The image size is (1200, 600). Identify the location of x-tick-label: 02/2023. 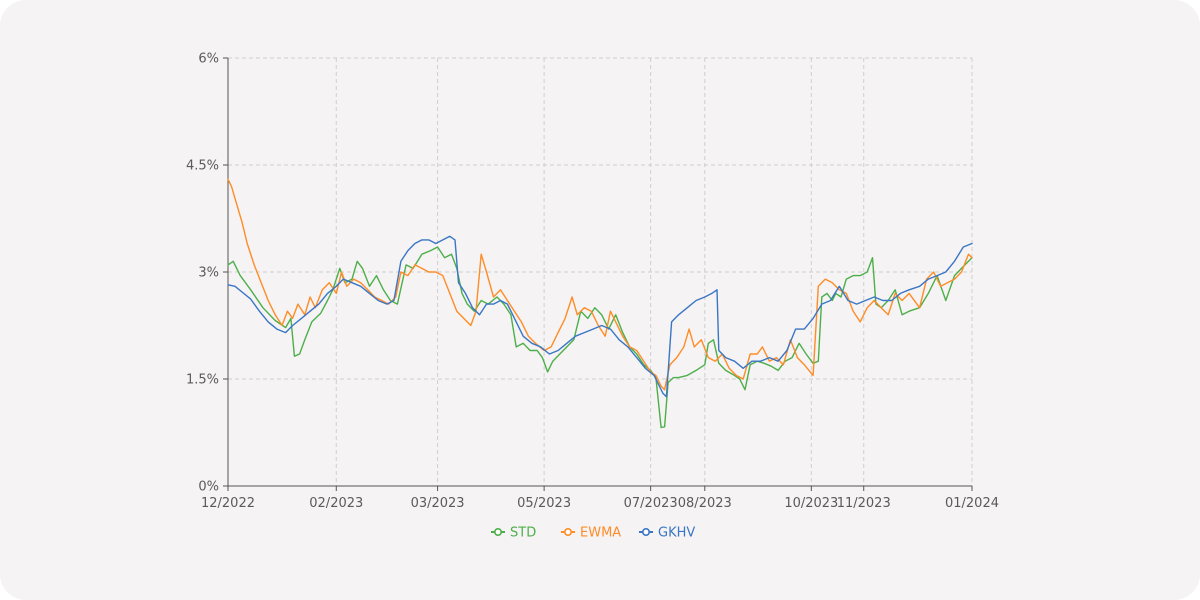
(336, 503).